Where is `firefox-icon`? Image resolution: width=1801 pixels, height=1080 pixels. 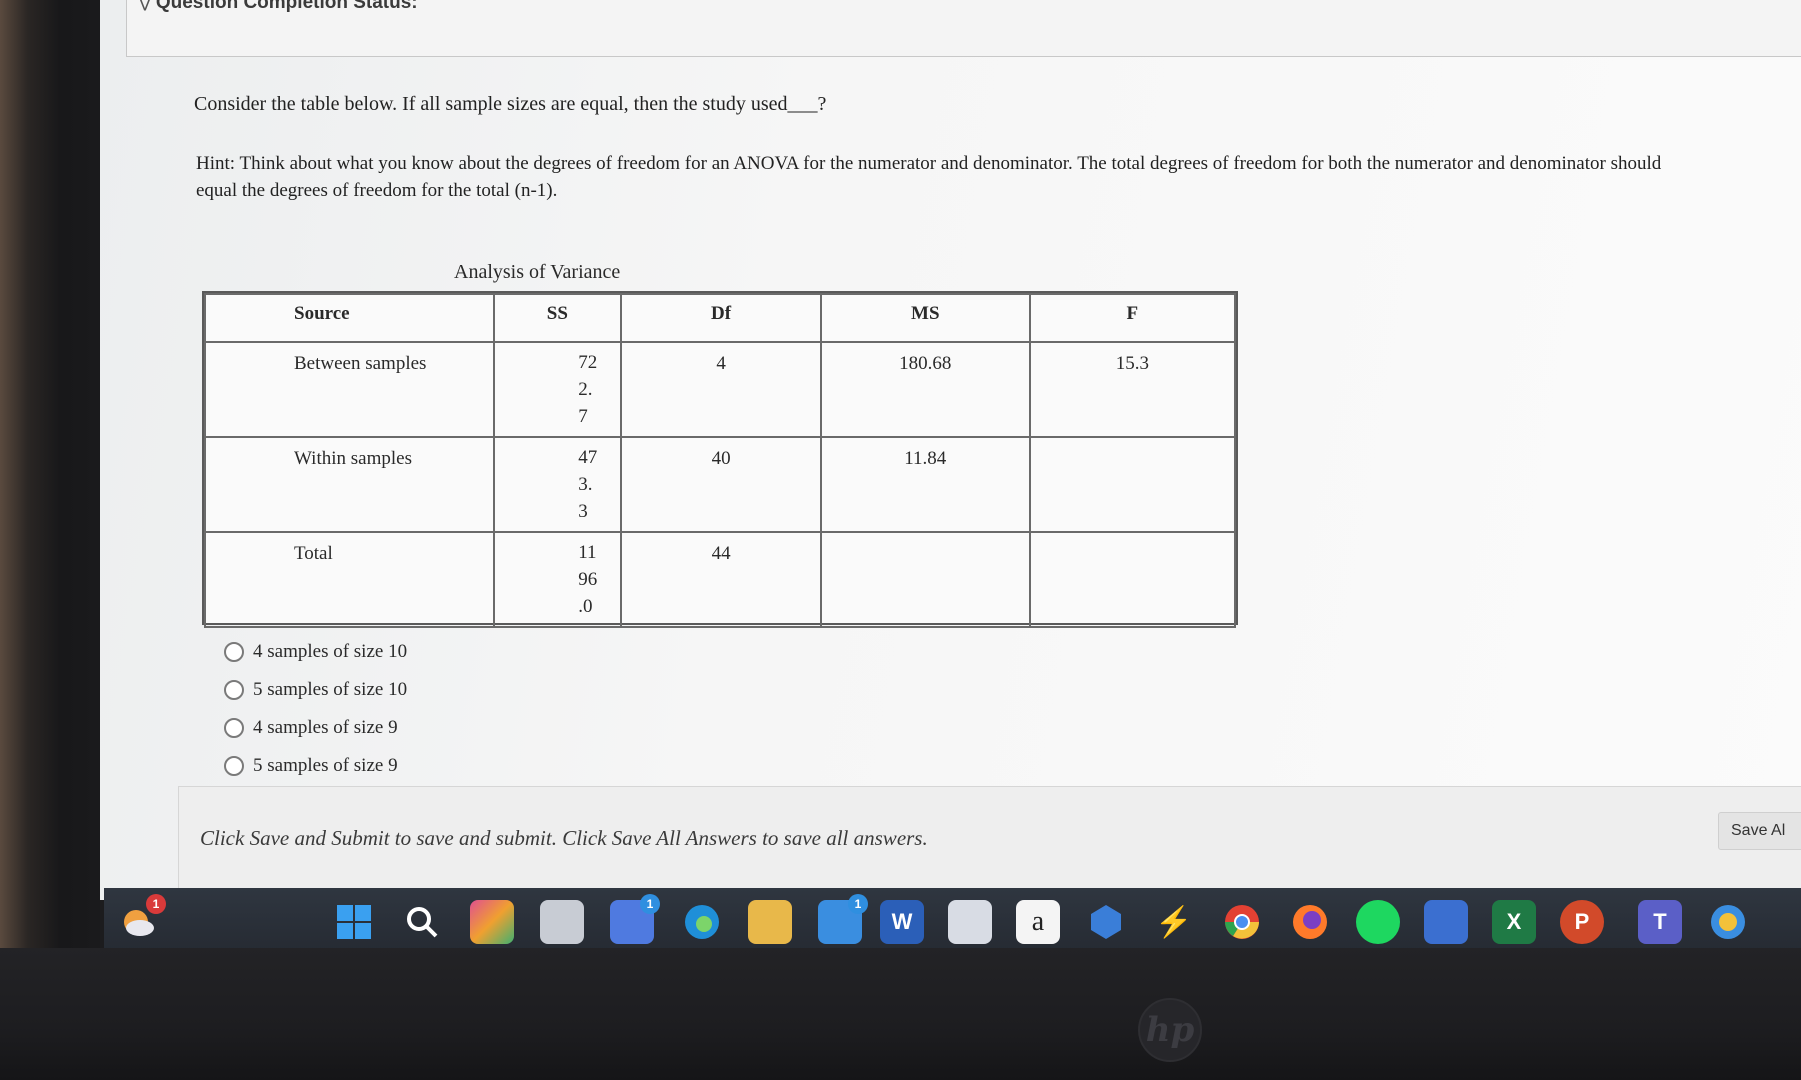 firefox-icon is located at coordinates (1310, 922).